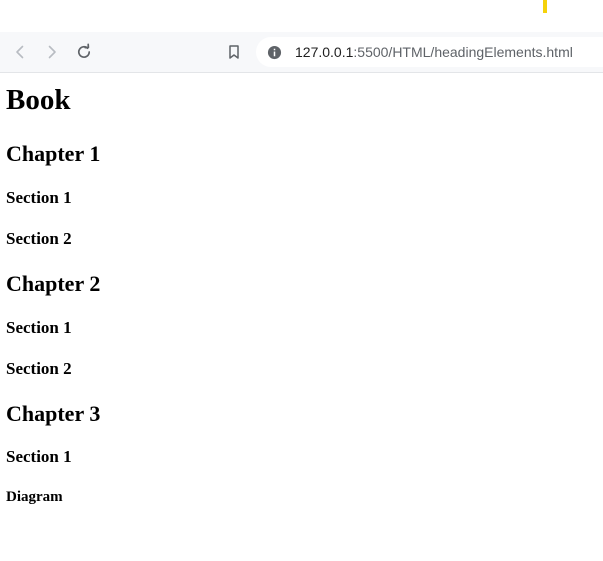  What do you see at coordinates (53, 153) in the screenshot?
I see `chapter-heading: Chapter 1` at bounding box center [53, 153].